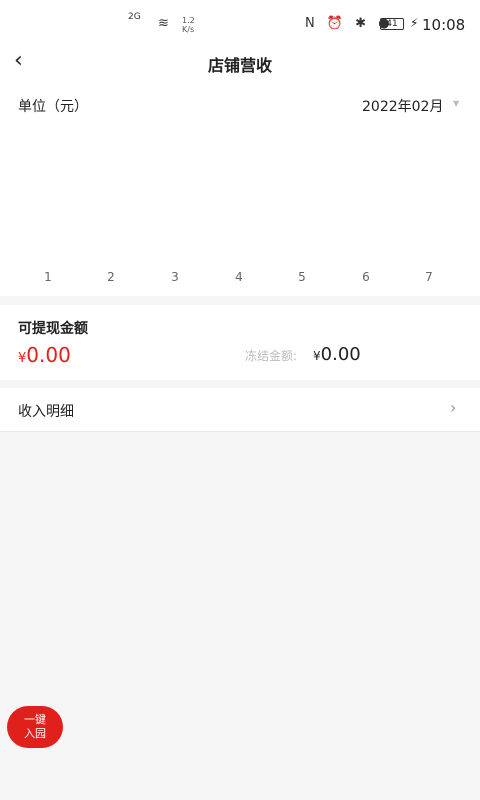  What do you see at coordinates (392, 24) in the screenshot?
I see `battery-icon: 41` at bounding box center [392, 24].